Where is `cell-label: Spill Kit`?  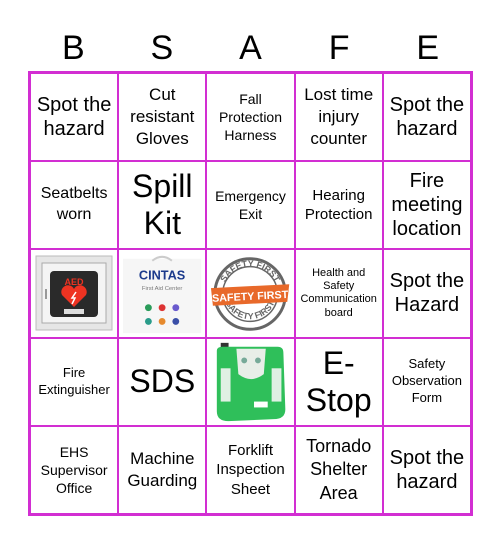 cell-label: Spill Kit is located at coordinates (162, 205).